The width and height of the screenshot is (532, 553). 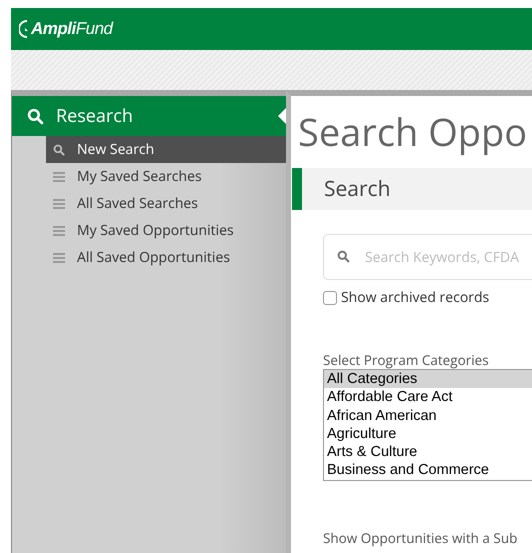 I want to click on search-field: Search Keywords, CFDA, so click(x=427, y=257).